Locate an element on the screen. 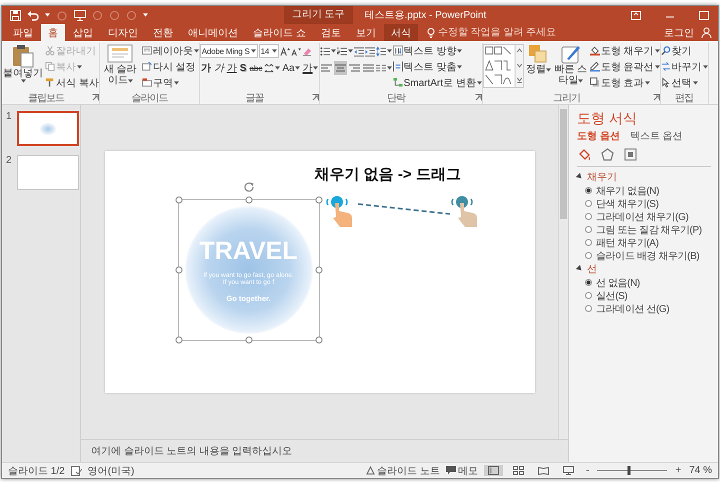 This screenshot has height=482, width=720. language-button: 영어(미국) is located at coordinates (111, 471).